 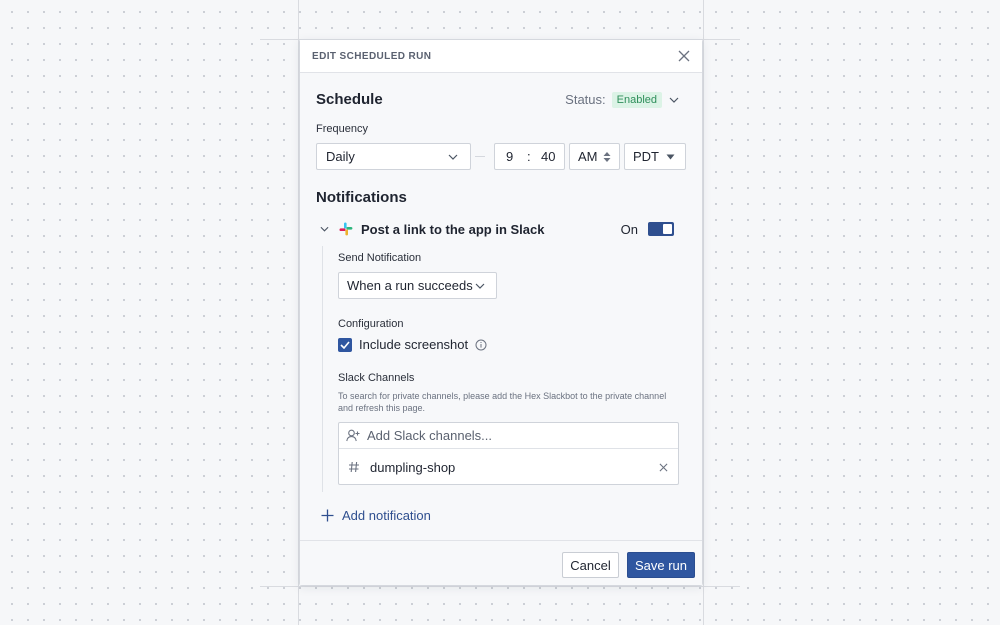 I want to click on close-button, so click(x=684, y=56).